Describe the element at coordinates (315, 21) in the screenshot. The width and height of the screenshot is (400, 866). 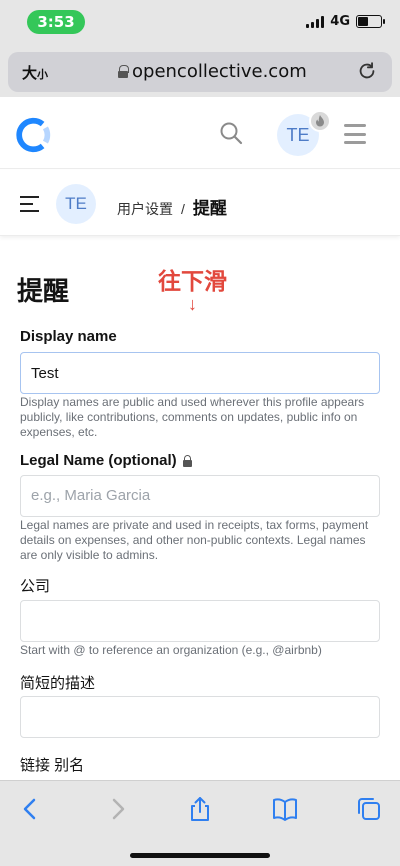
I see `signal-icon` at that location.